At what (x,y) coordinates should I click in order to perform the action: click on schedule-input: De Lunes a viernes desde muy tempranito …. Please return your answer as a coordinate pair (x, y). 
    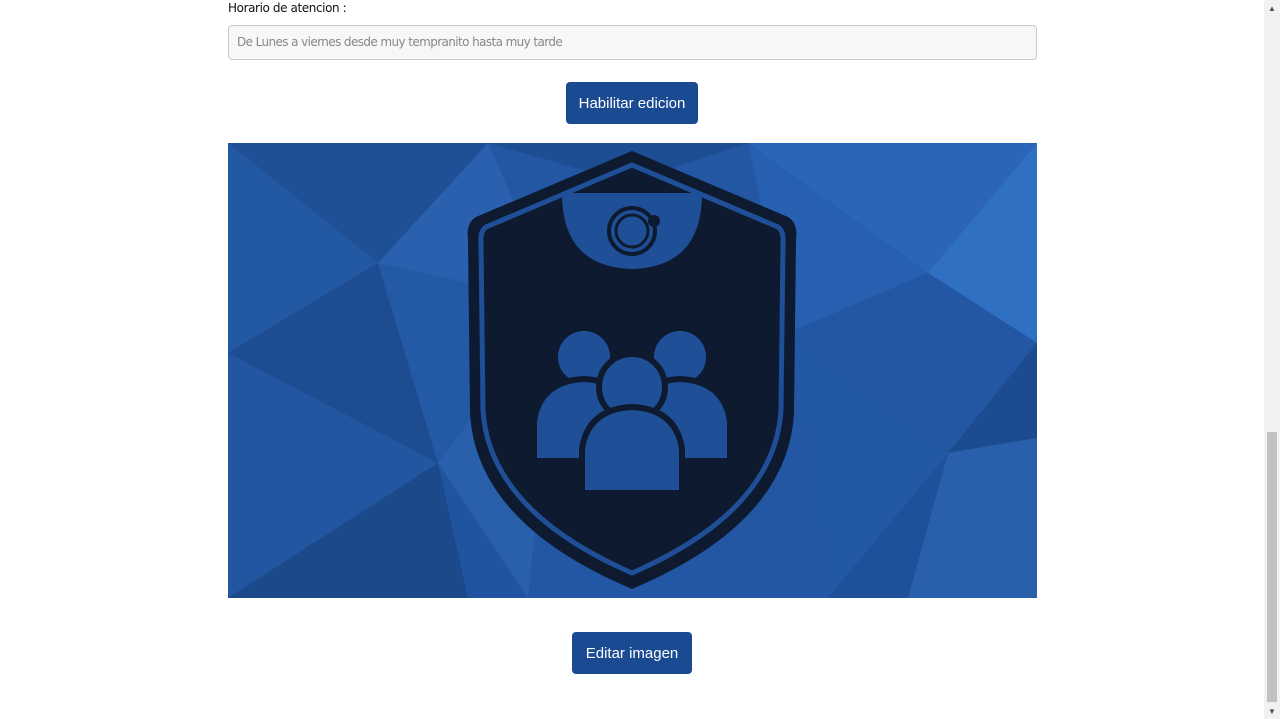
    Looking at the image, I should click on (632, 42).